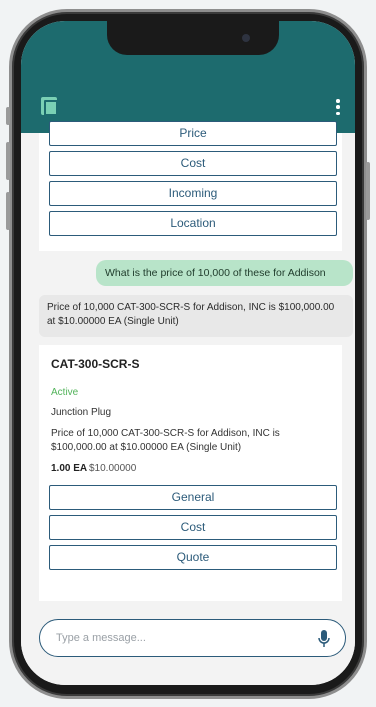 This screenshot has width=376, height=707. I want to click on kebab-menu-icon, so click(338, 107).